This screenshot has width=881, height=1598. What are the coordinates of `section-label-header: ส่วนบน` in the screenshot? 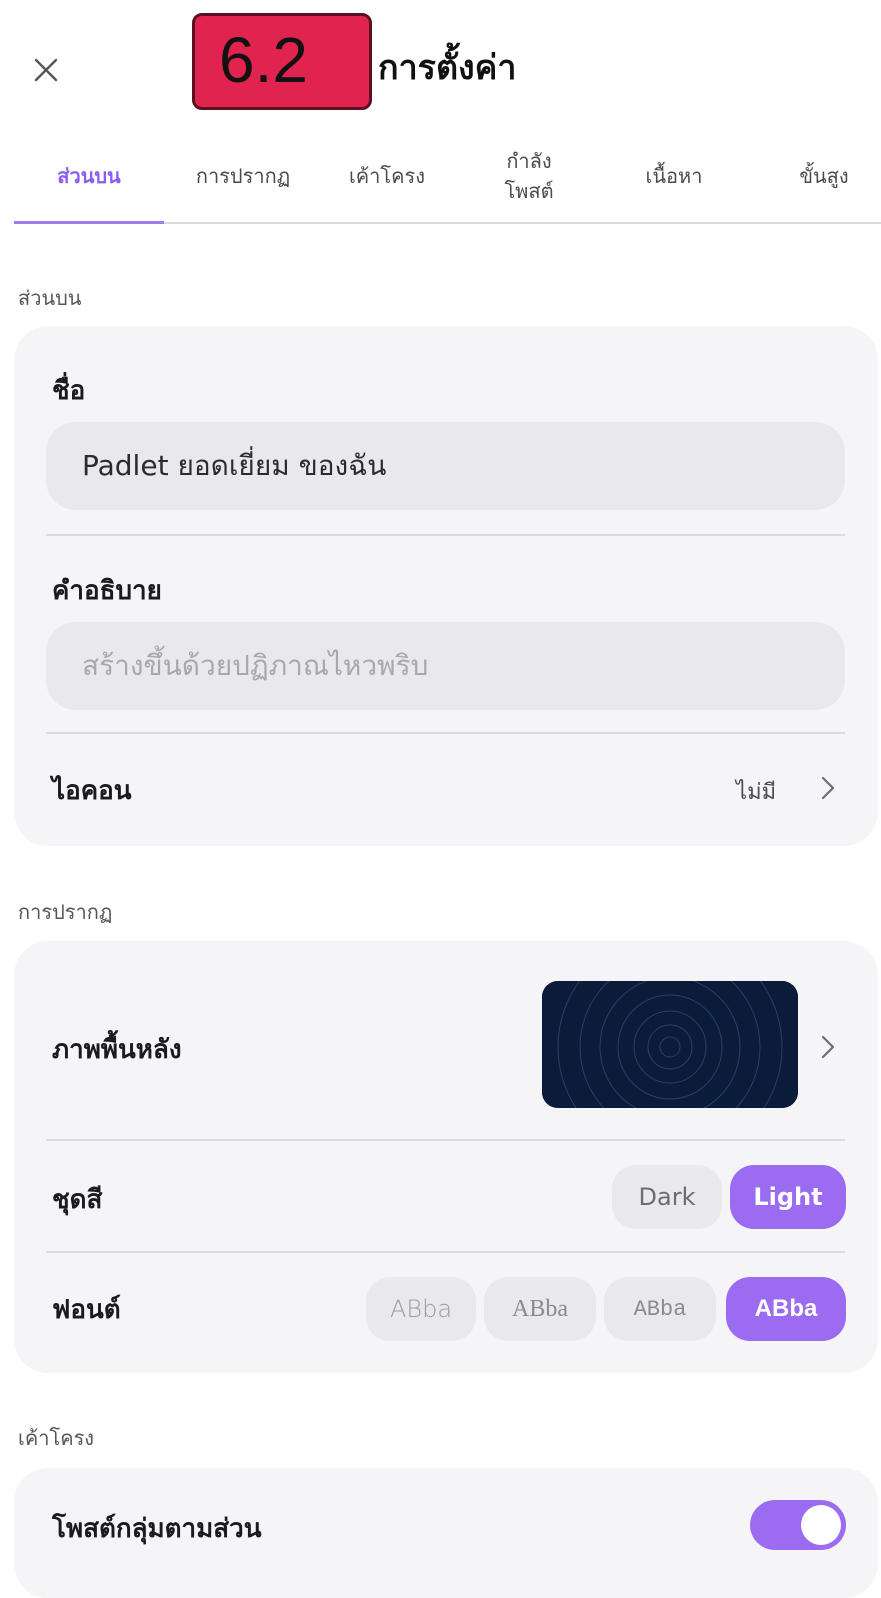 It's located at (50, 298).